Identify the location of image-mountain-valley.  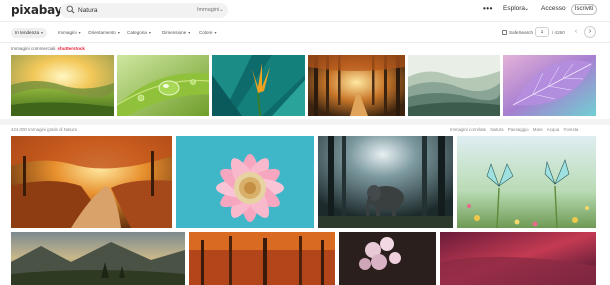
(98, 258).